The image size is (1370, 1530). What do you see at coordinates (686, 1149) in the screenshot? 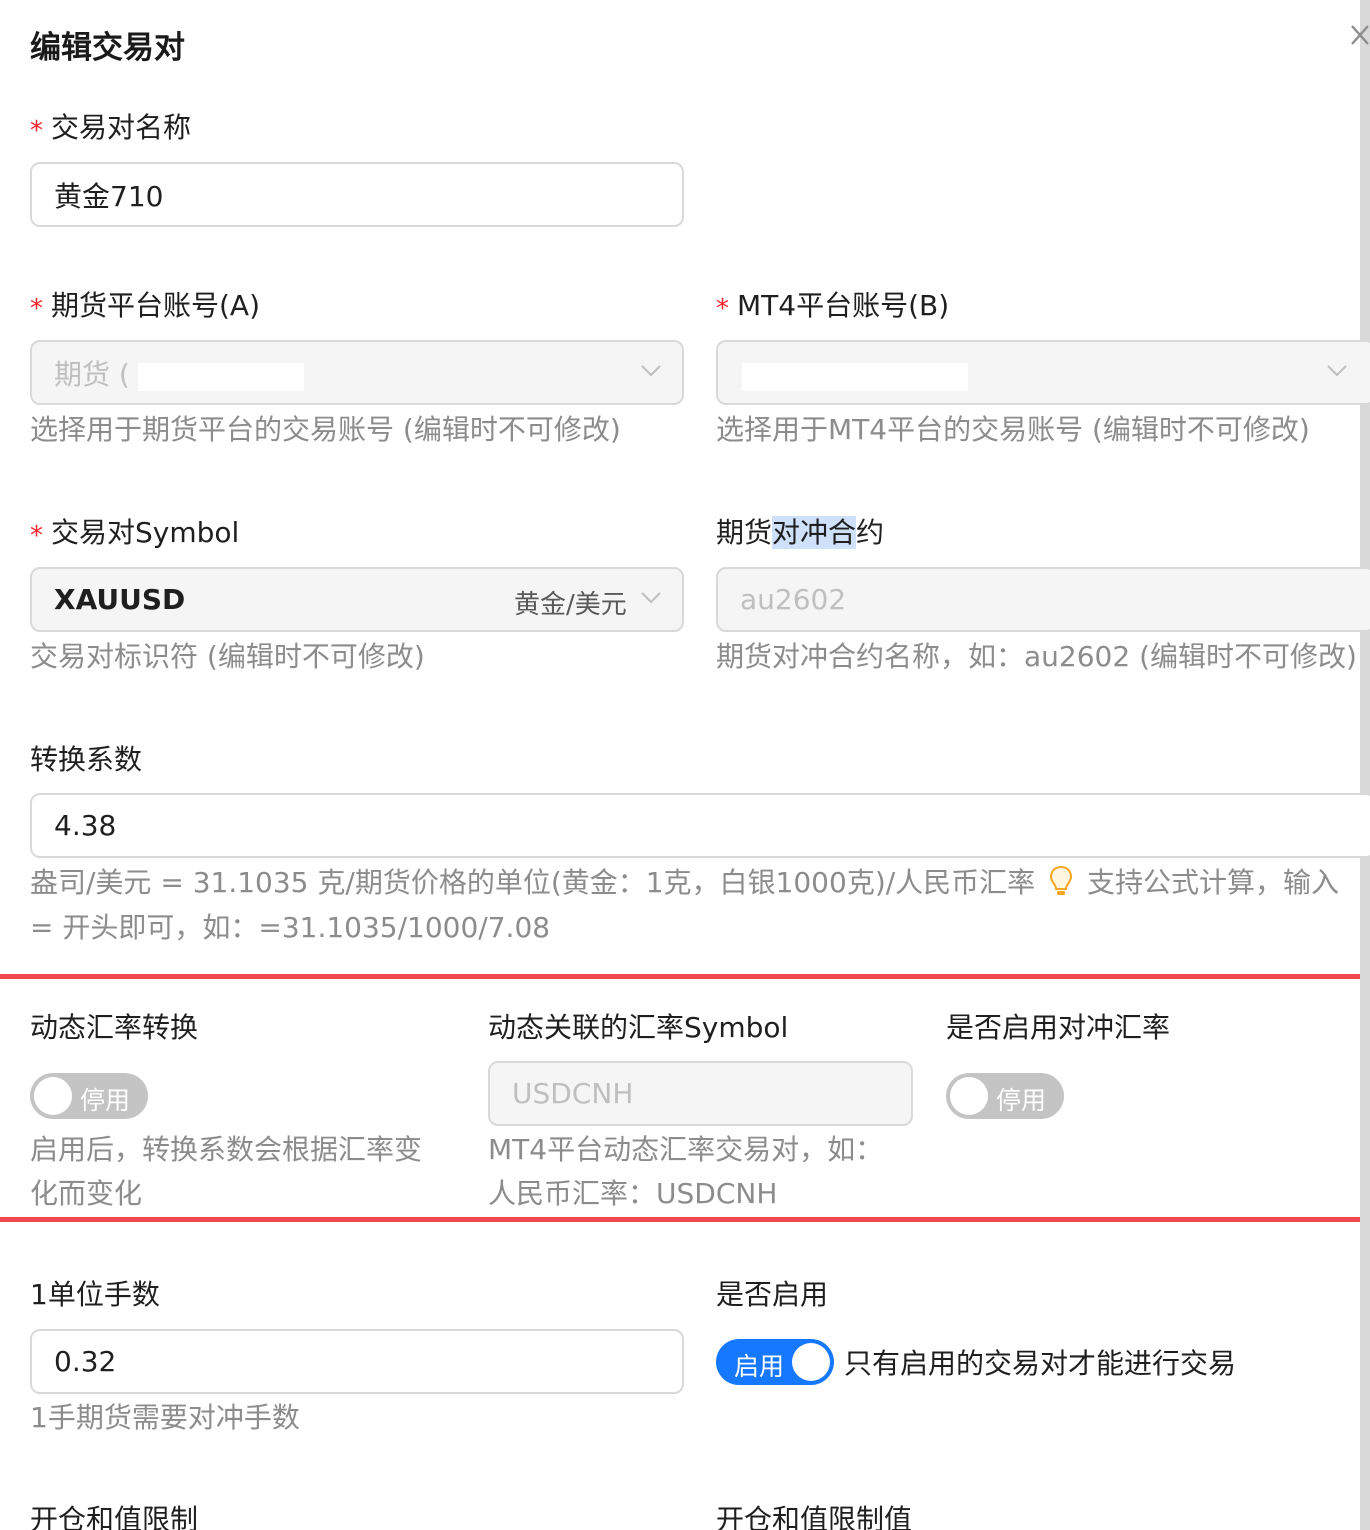
I see `rate-symbol-help-line1: MT4平台动态汇率交易对，如：` at bounding box center [686, 1149].